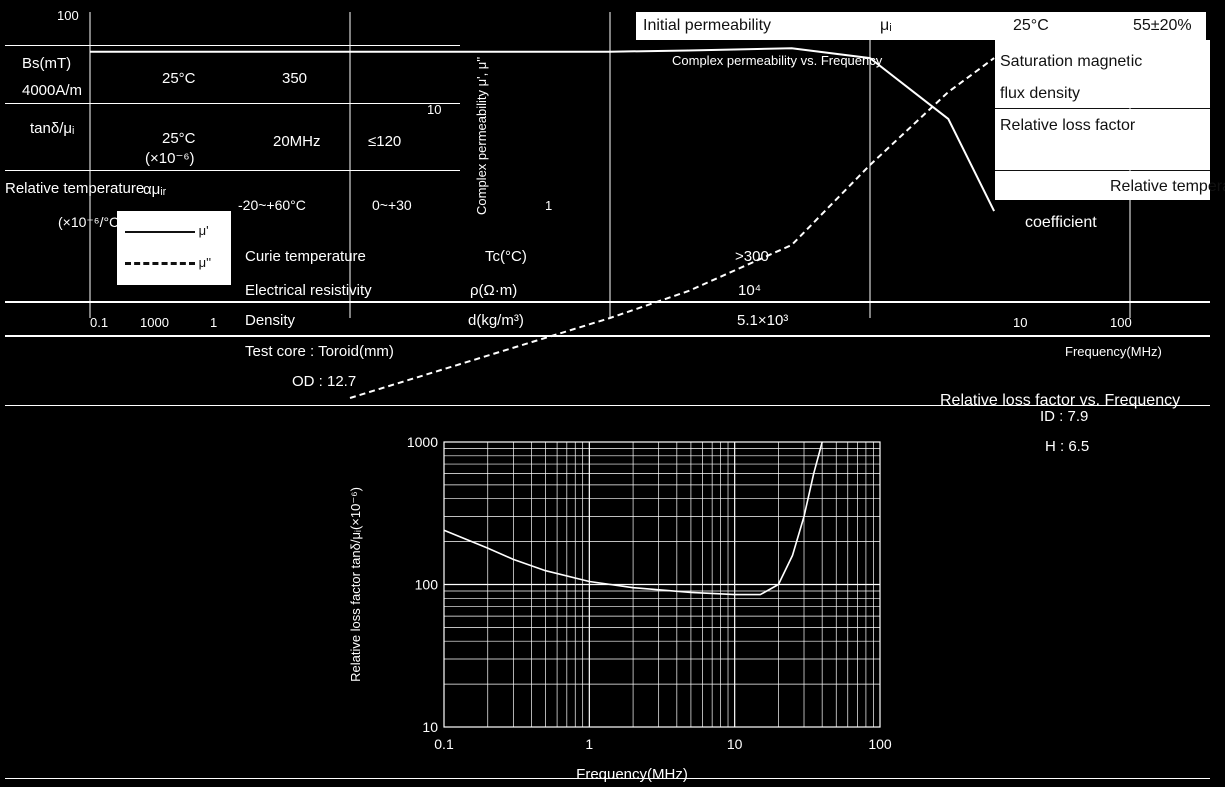 This screenshot has height=787, width=1225. I want to click on legend-swatch-dashed, so click(160, 264).